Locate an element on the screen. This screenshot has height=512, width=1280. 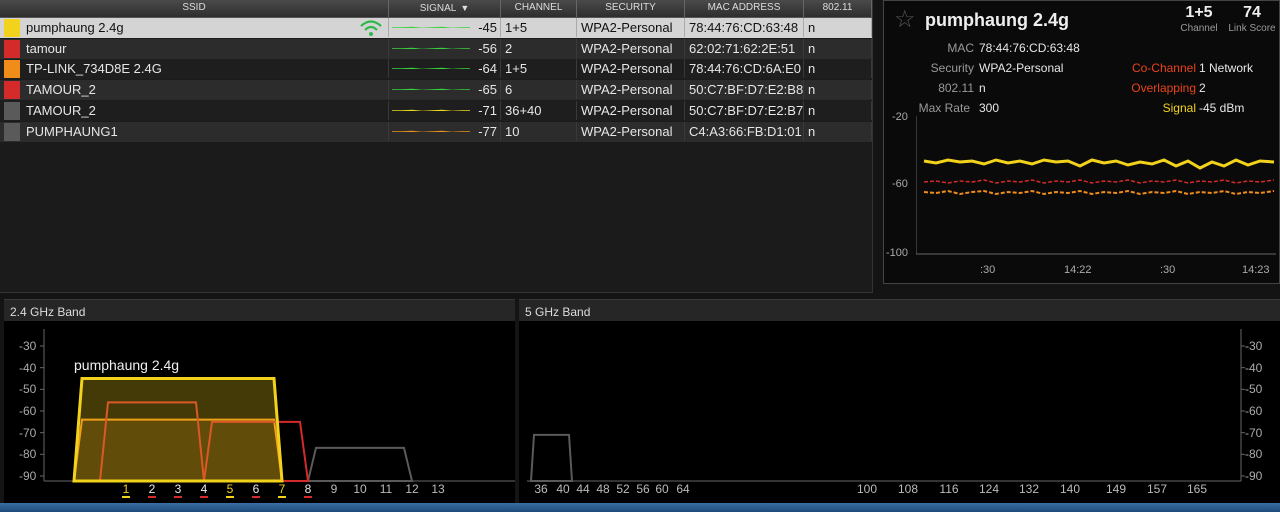
cell-signal: -77 is located at coordinates (445, 131).